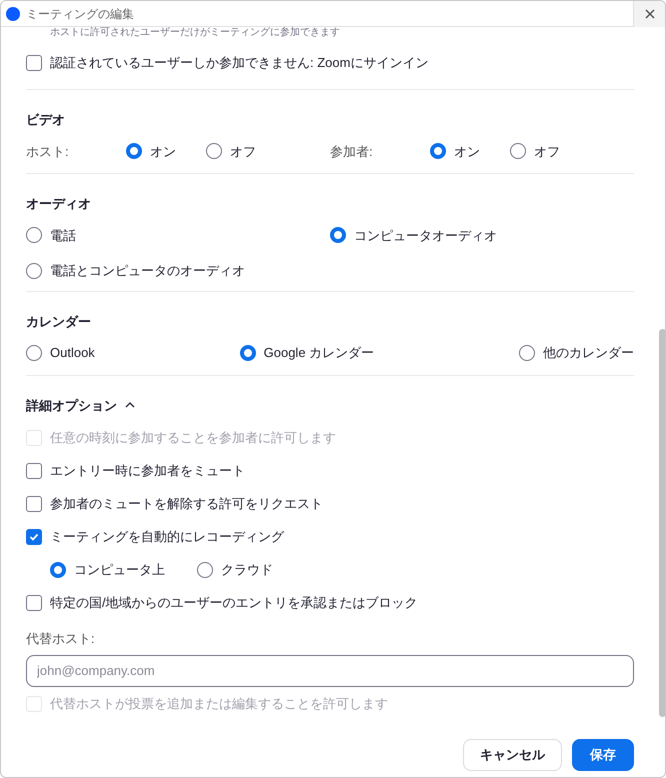  What do you see at coordinates (167, 537) in the screenshot?
I see `checkbox-label: ミーティングを自動的にレコーディング` at bounding box center [167, 537].